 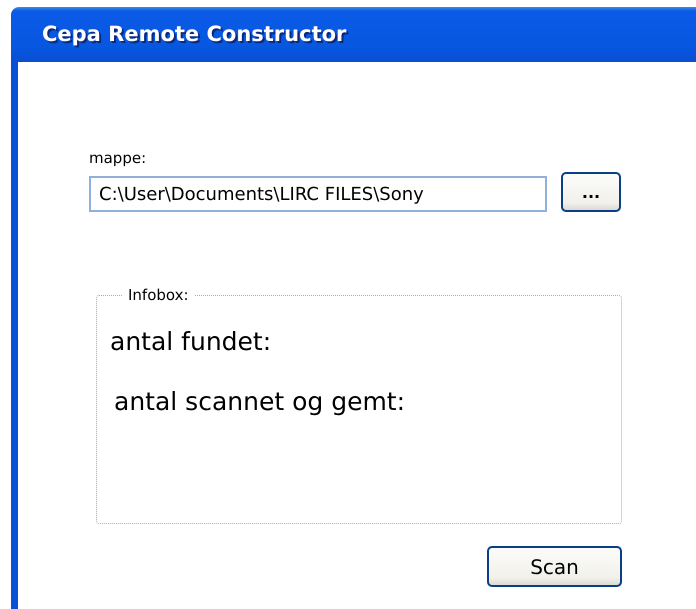 I want to click on scan-button: Scan, so click(x=554, y=566).